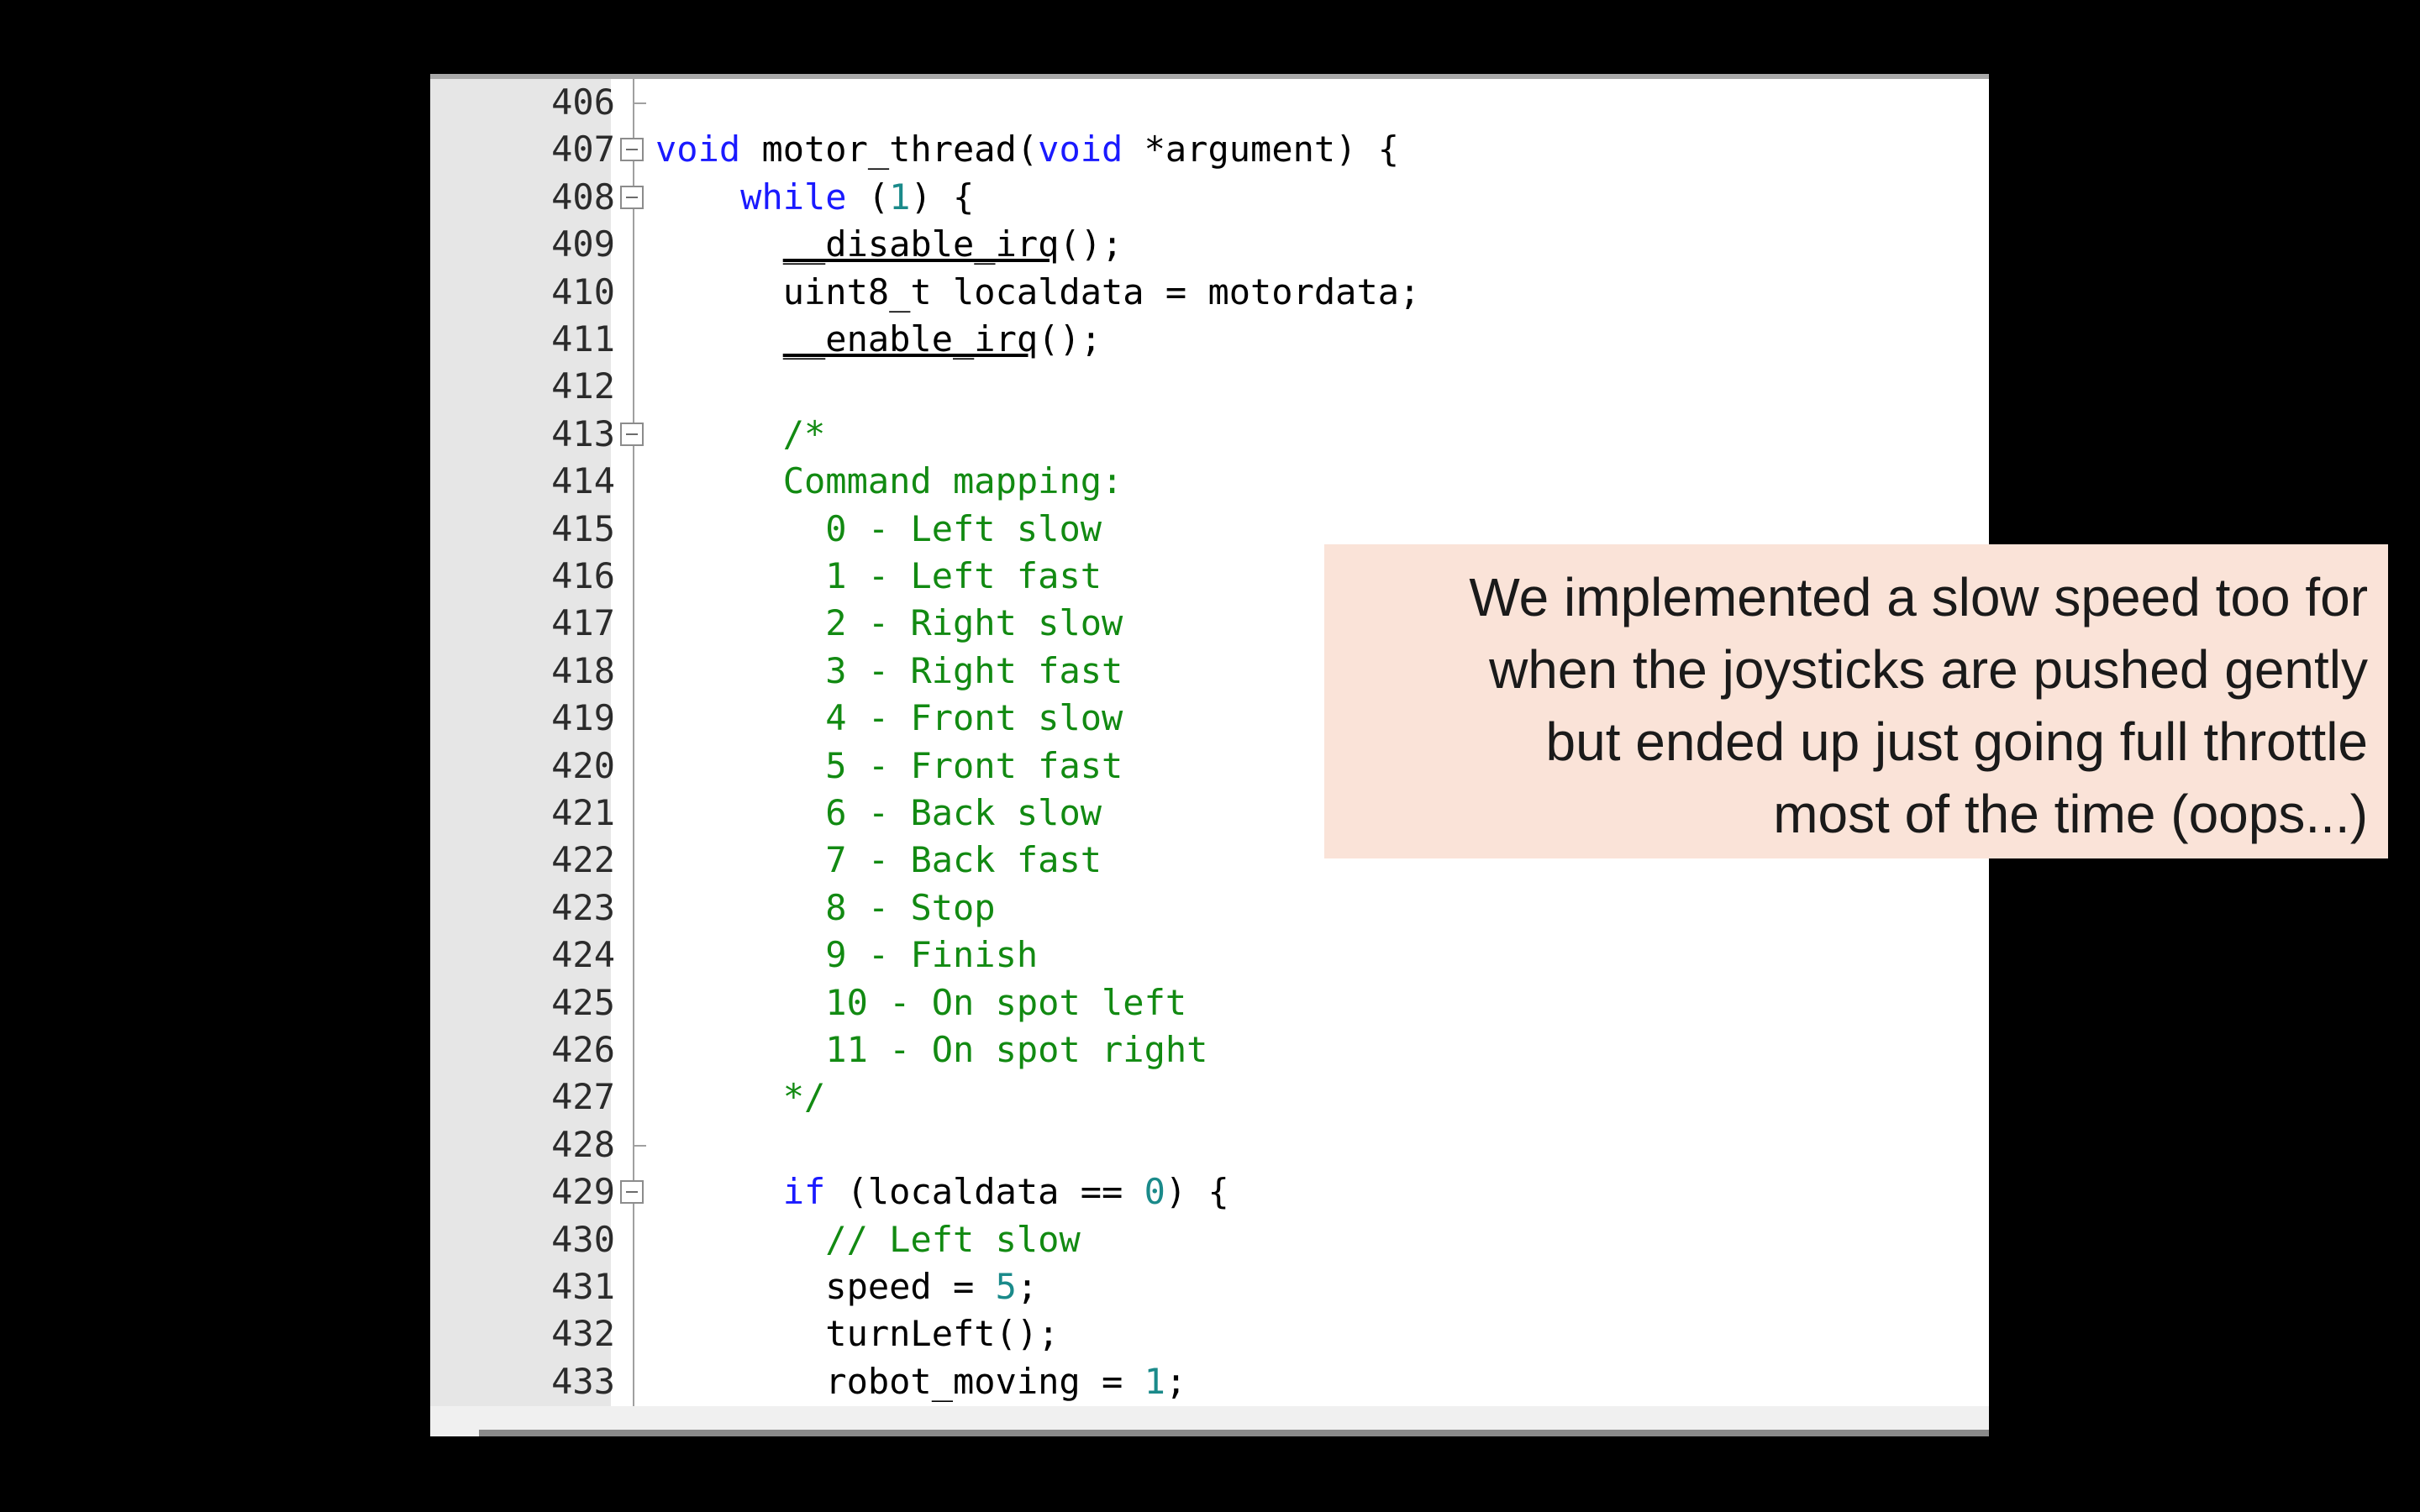 The width and height of the screenshot is (2420, 1512). I want to click on code-token: 0, so click(1154, 1192).